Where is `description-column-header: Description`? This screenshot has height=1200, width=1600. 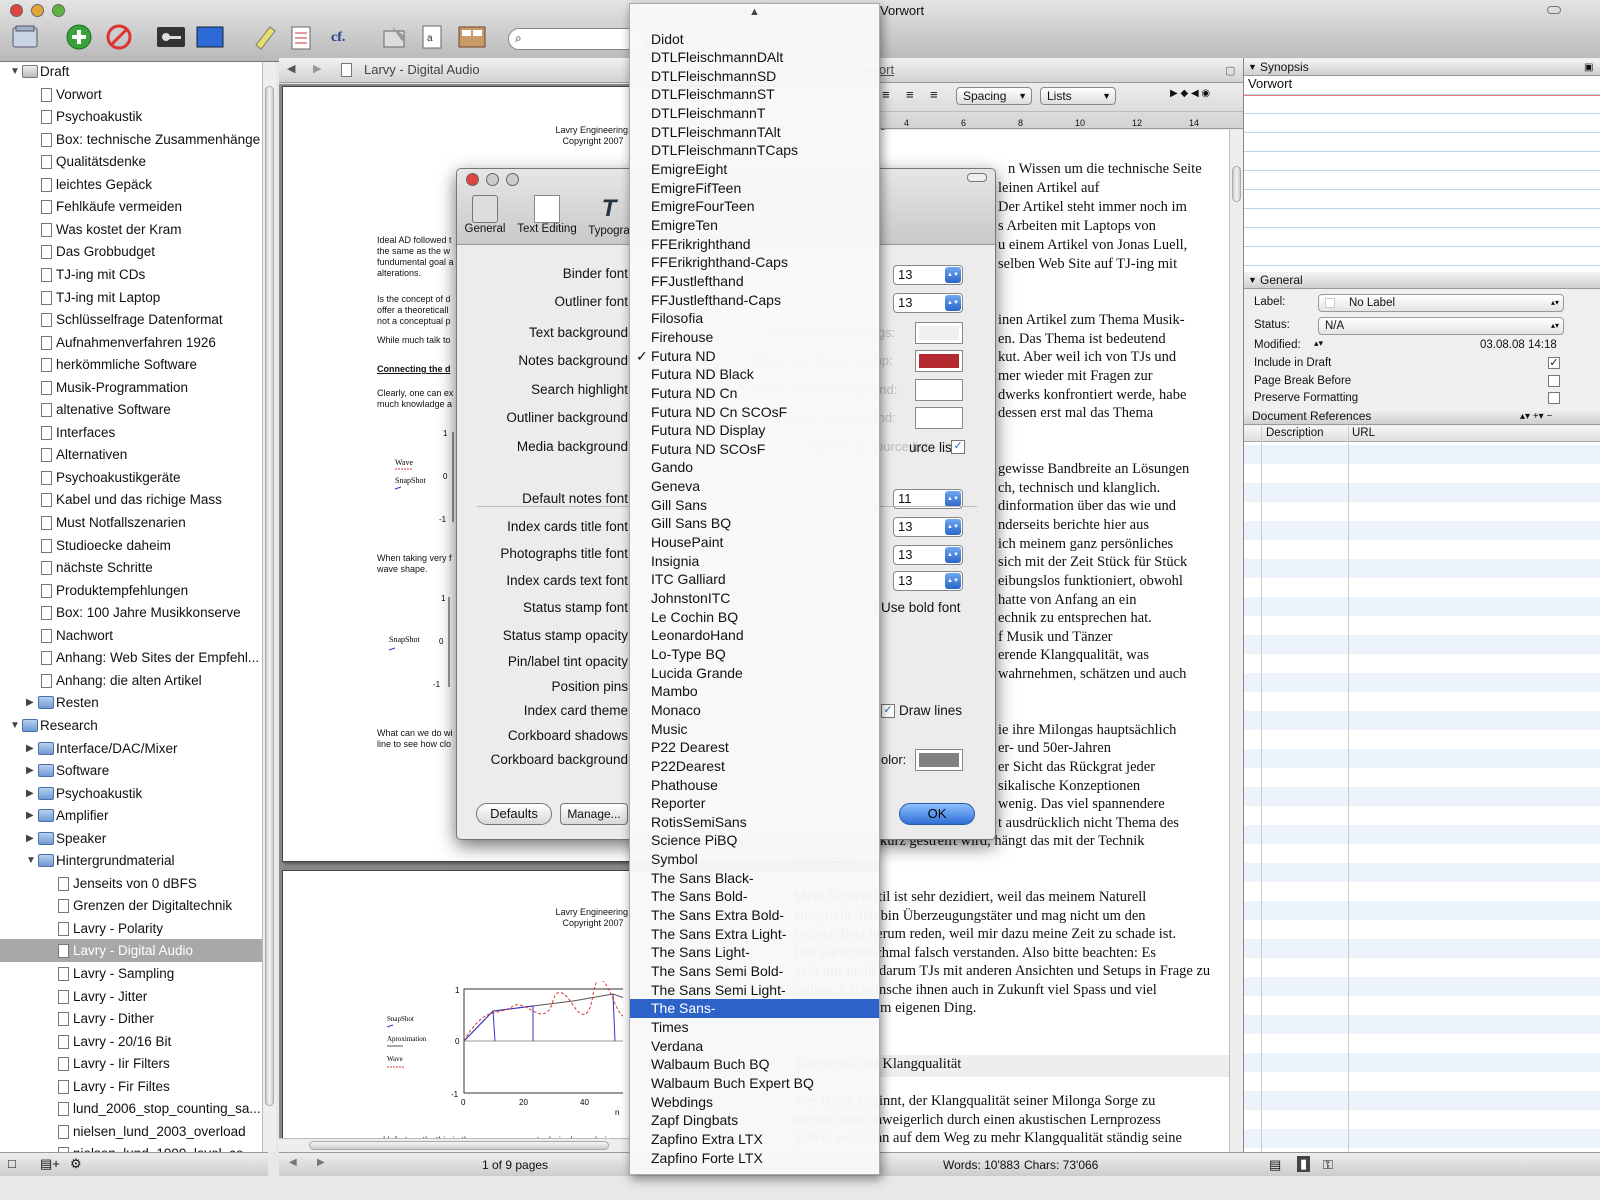
description-column-header: Description is located at coordinates (1295, 433).